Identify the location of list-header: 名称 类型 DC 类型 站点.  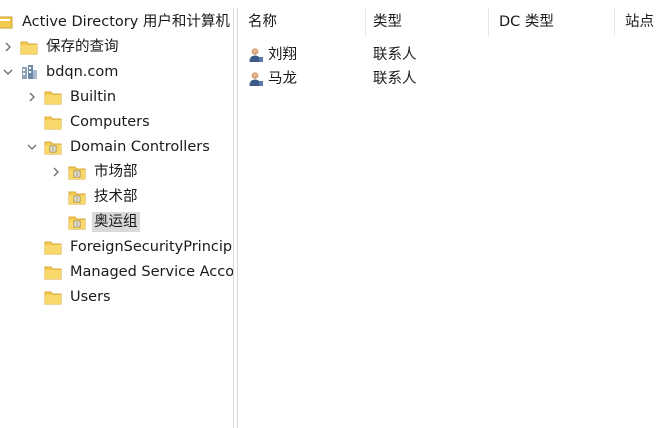
(447, 22).